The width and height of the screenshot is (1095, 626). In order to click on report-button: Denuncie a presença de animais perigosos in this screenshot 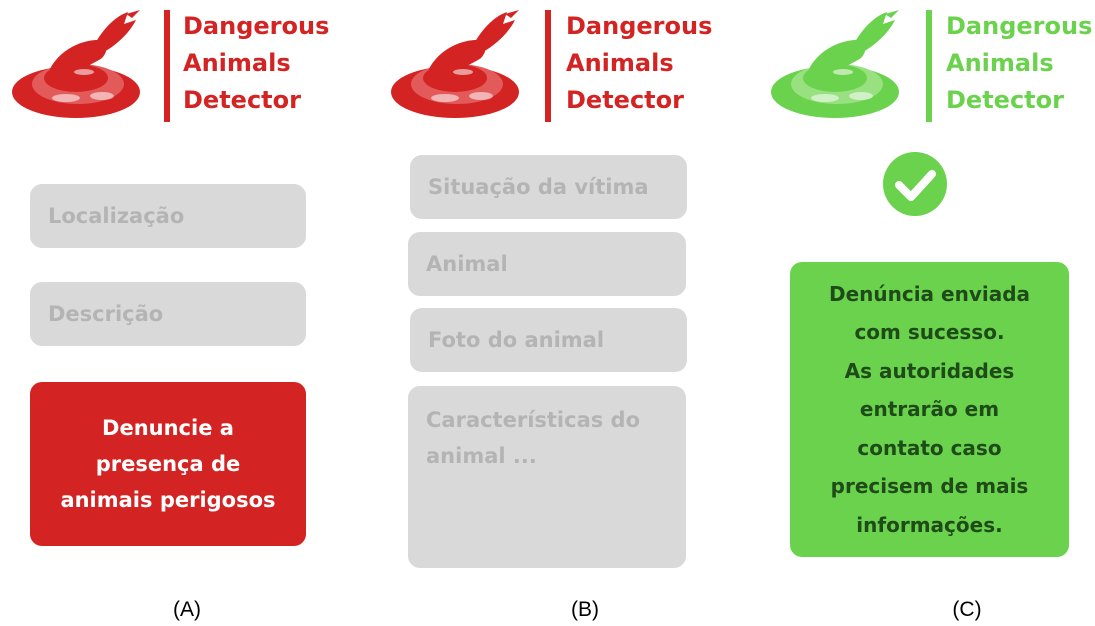, I will do `click(168, 464)`.